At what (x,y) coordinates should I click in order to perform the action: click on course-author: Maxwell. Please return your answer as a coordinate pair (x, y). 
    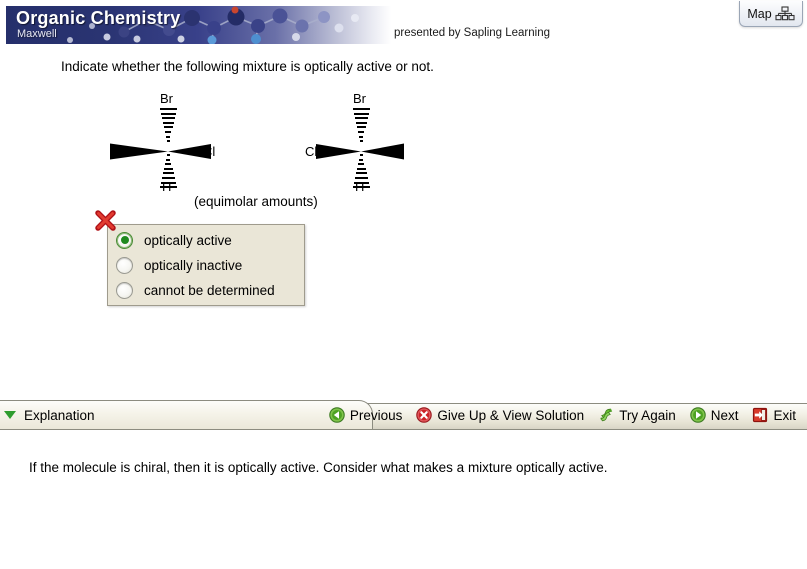
    Looking at the image, I should click on (37, 34).